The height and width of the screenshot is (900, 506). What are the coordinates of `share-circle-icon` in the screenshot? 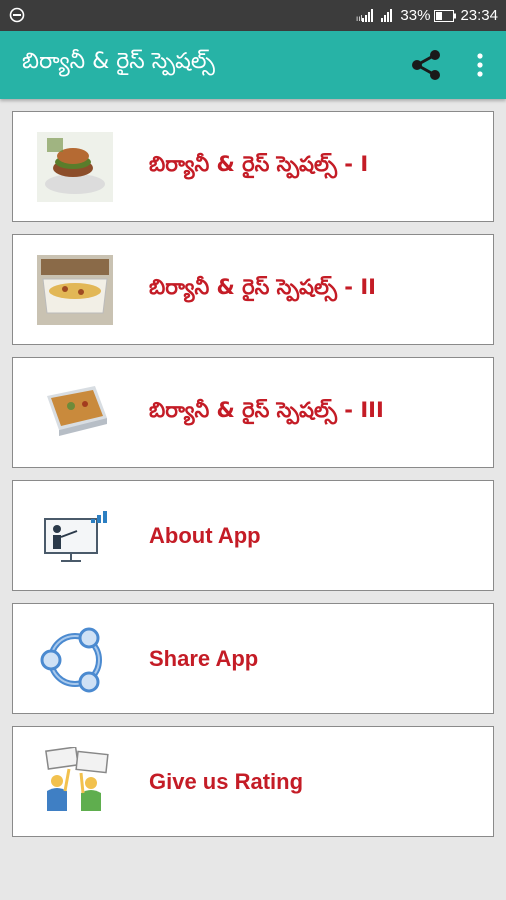 It's located at (71, 660).